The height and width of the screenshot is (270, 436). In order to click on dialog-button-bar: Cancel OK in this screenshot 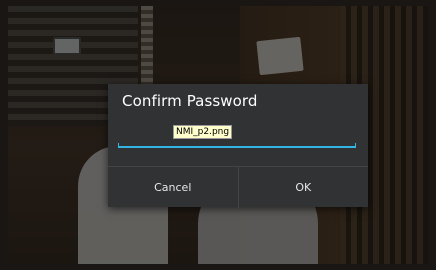, I will do `click(238, 187)`.